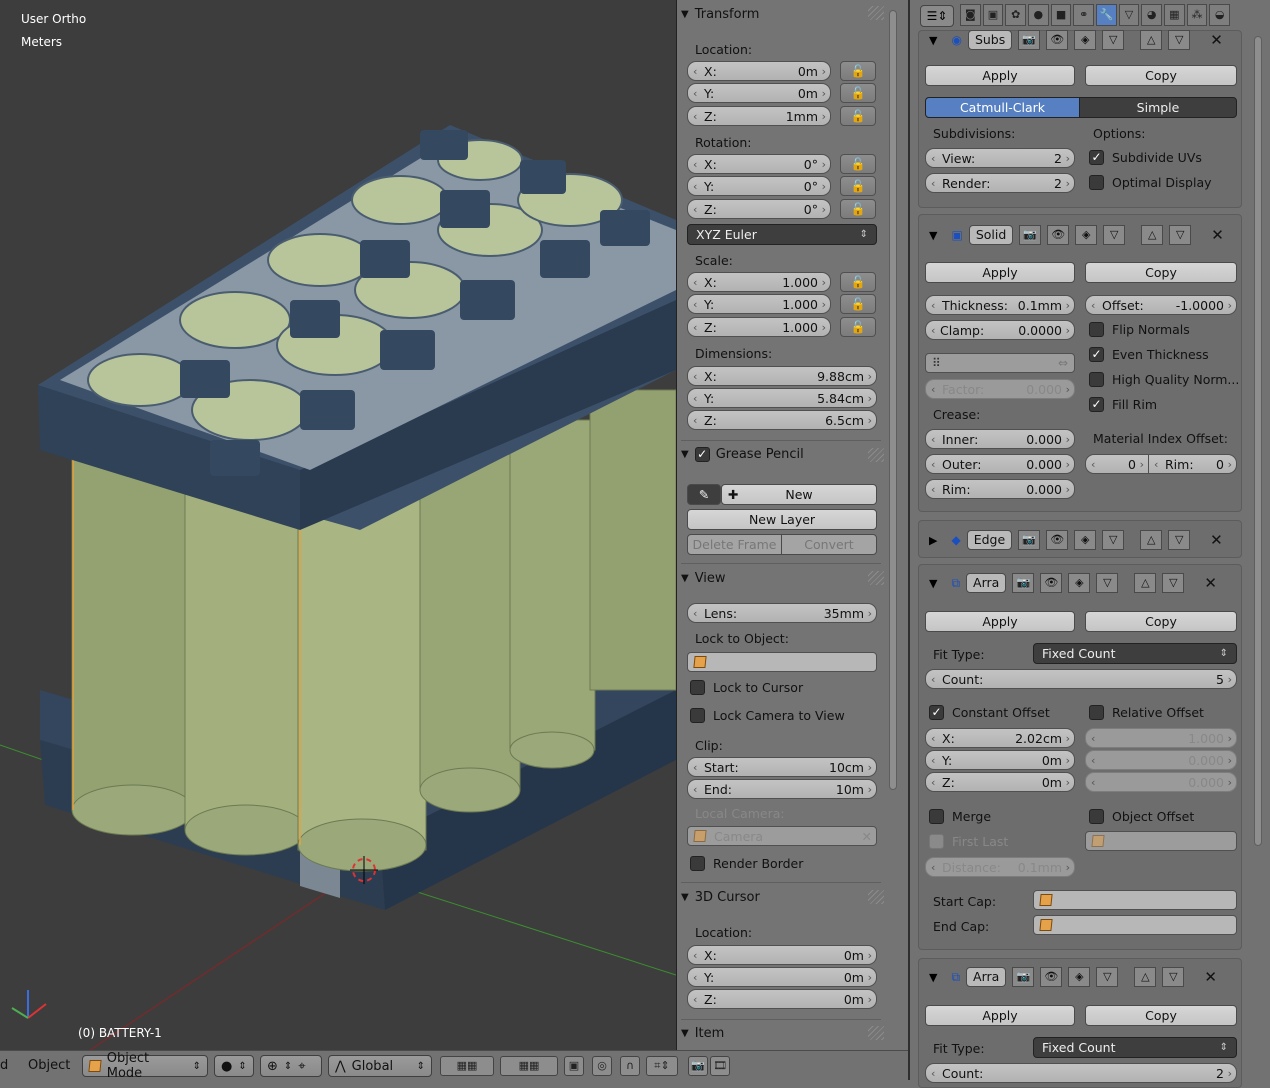 Image resolution: width=1270 pixels, height=1088 pixels. Describe the element at coordinates (1123, 404) in the screenshot. I see `fill-rim-checkbox: ✓ Fill Rim` at that location.